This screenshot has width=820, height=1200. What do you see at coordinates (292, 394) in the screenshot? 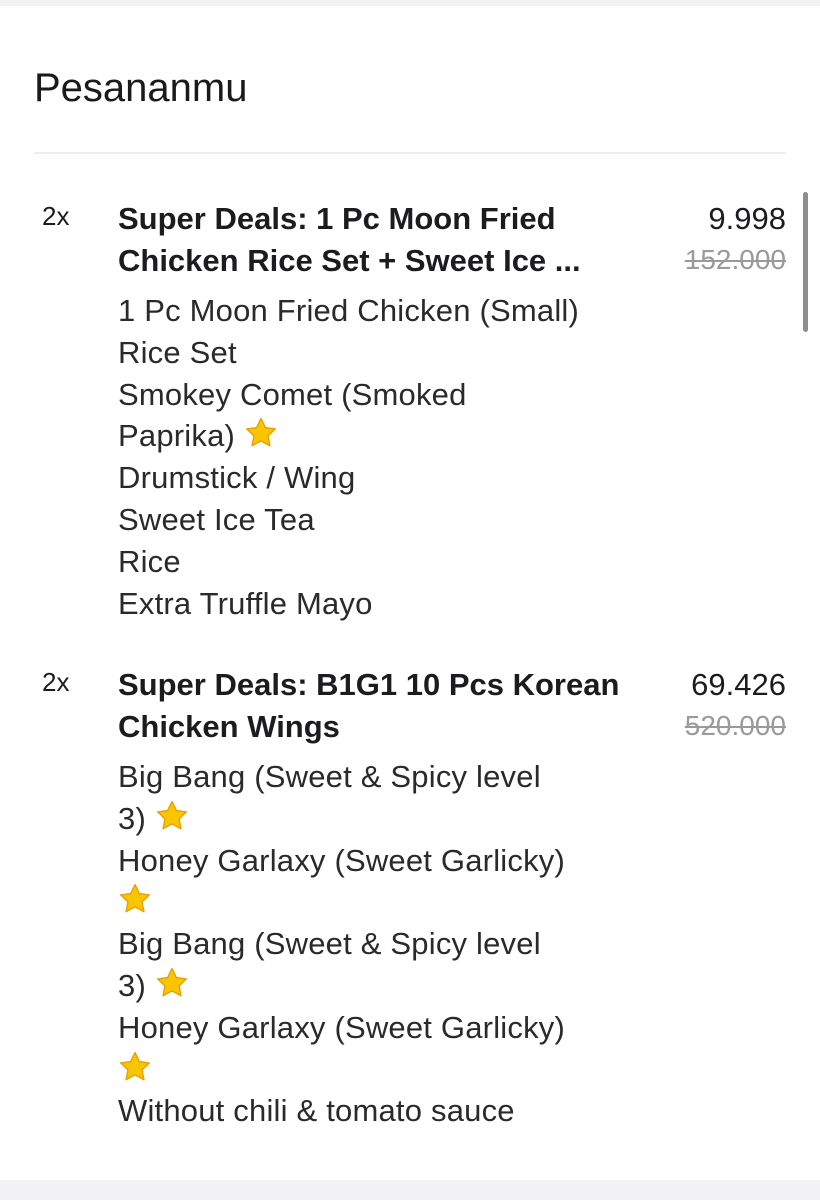
I see `item-option: Smokey Comet (Smoked` at bounding box center [292, 394].